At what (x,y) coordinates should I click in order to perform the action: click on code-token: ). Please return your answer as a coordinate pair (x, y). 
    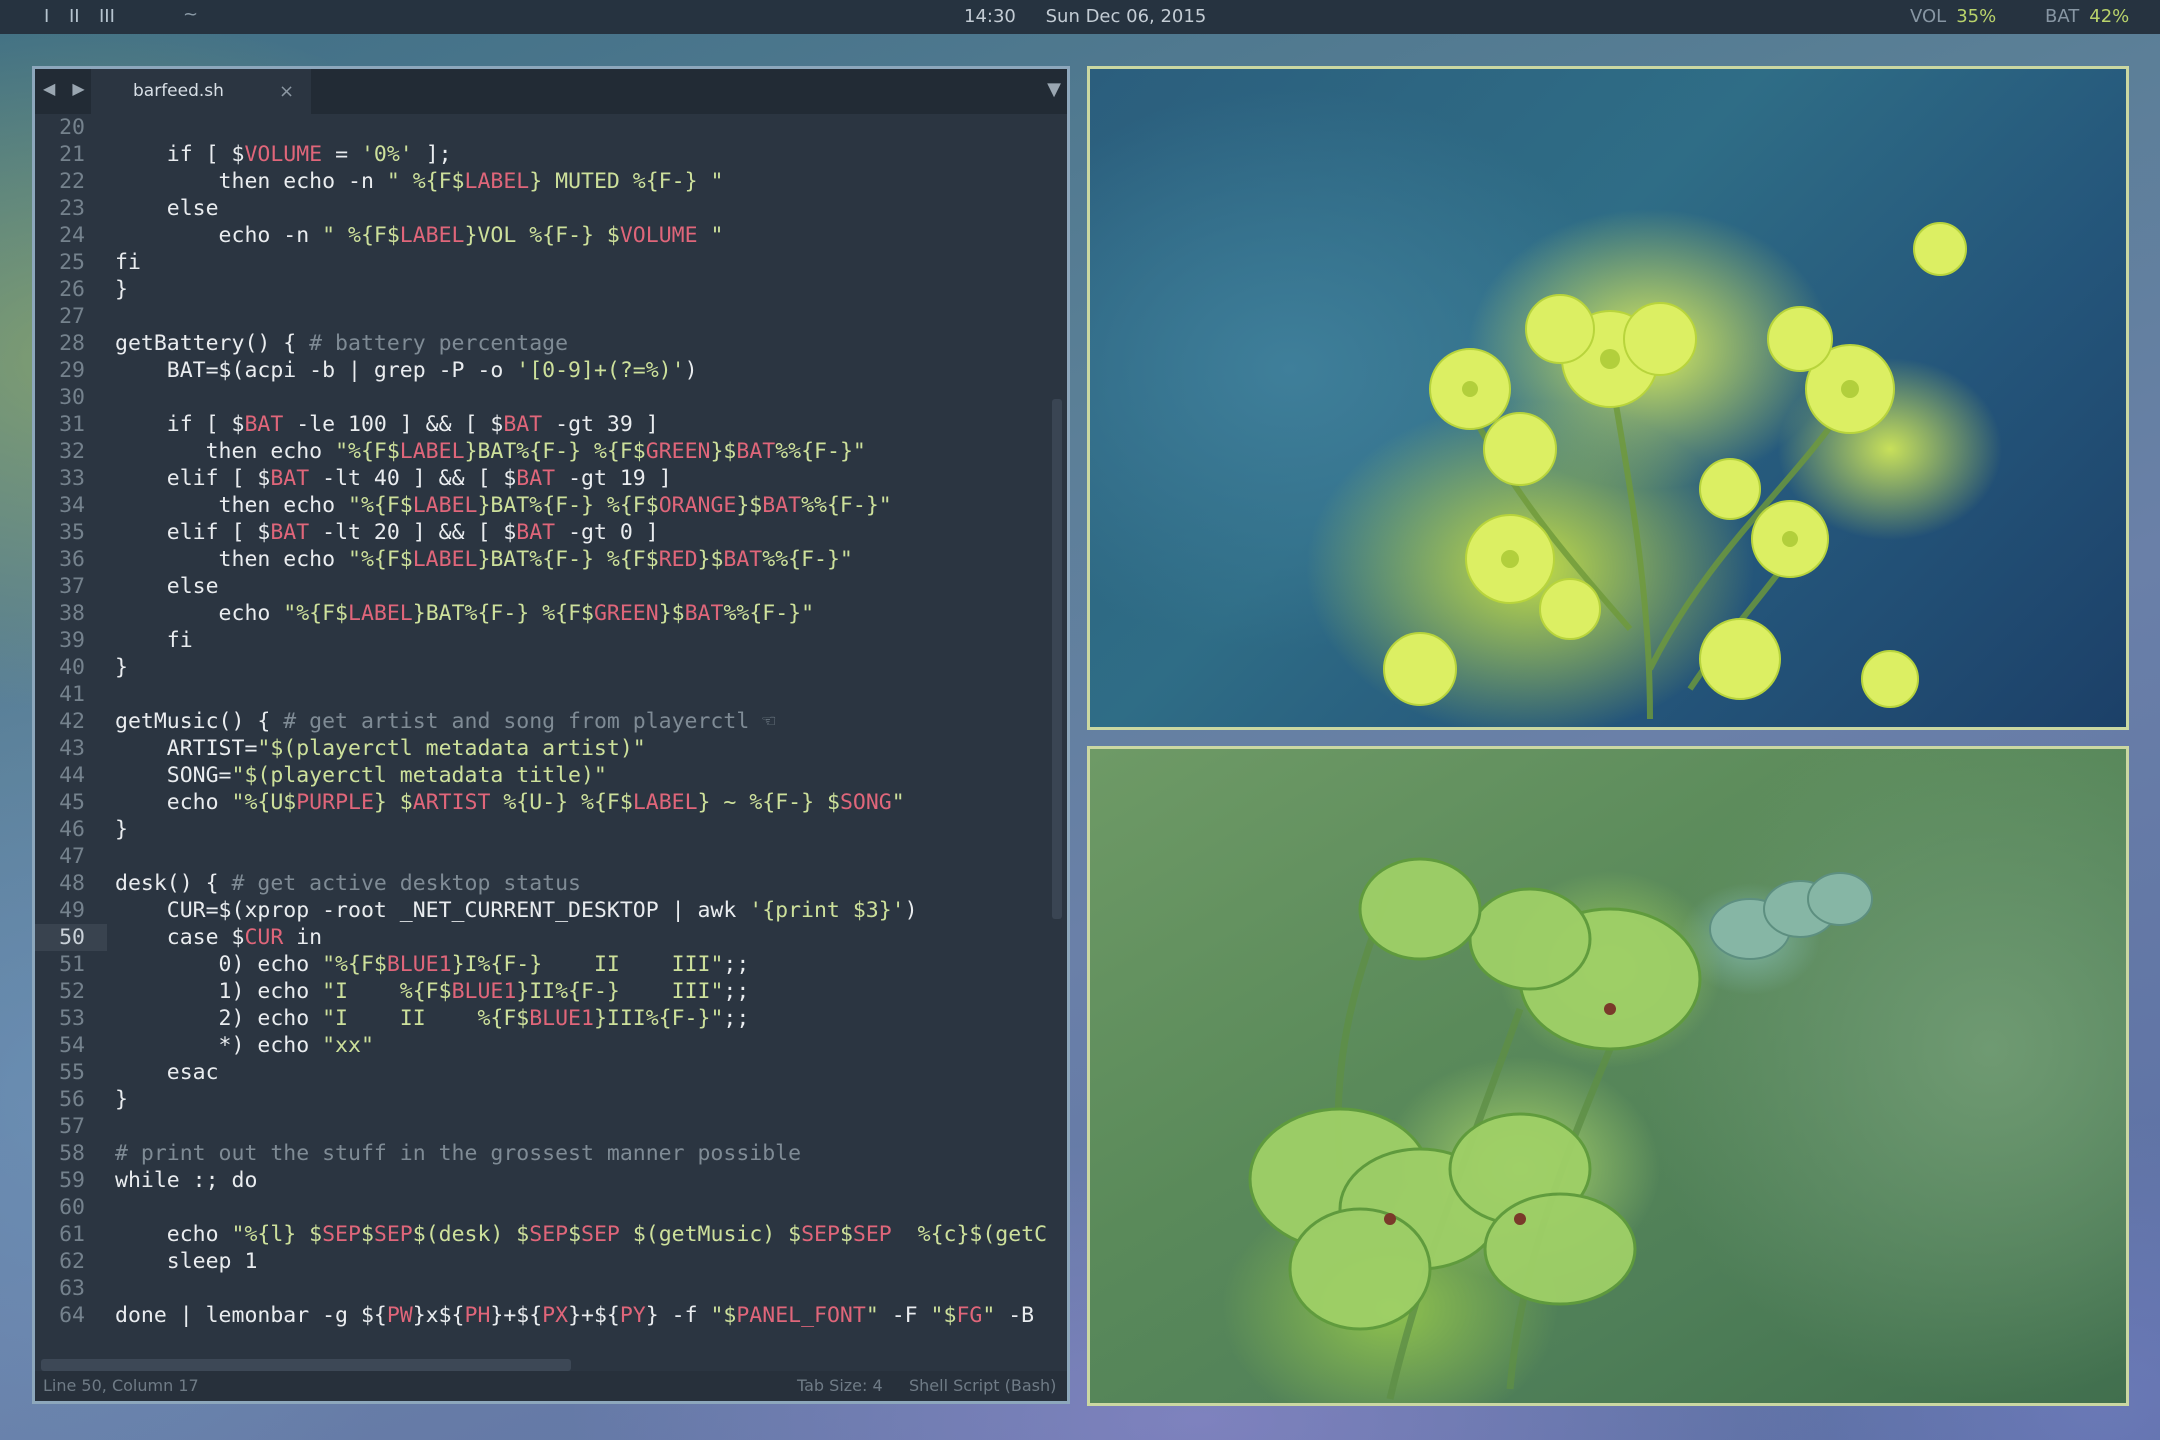
    Looking at the image, I should click on (911, 910).